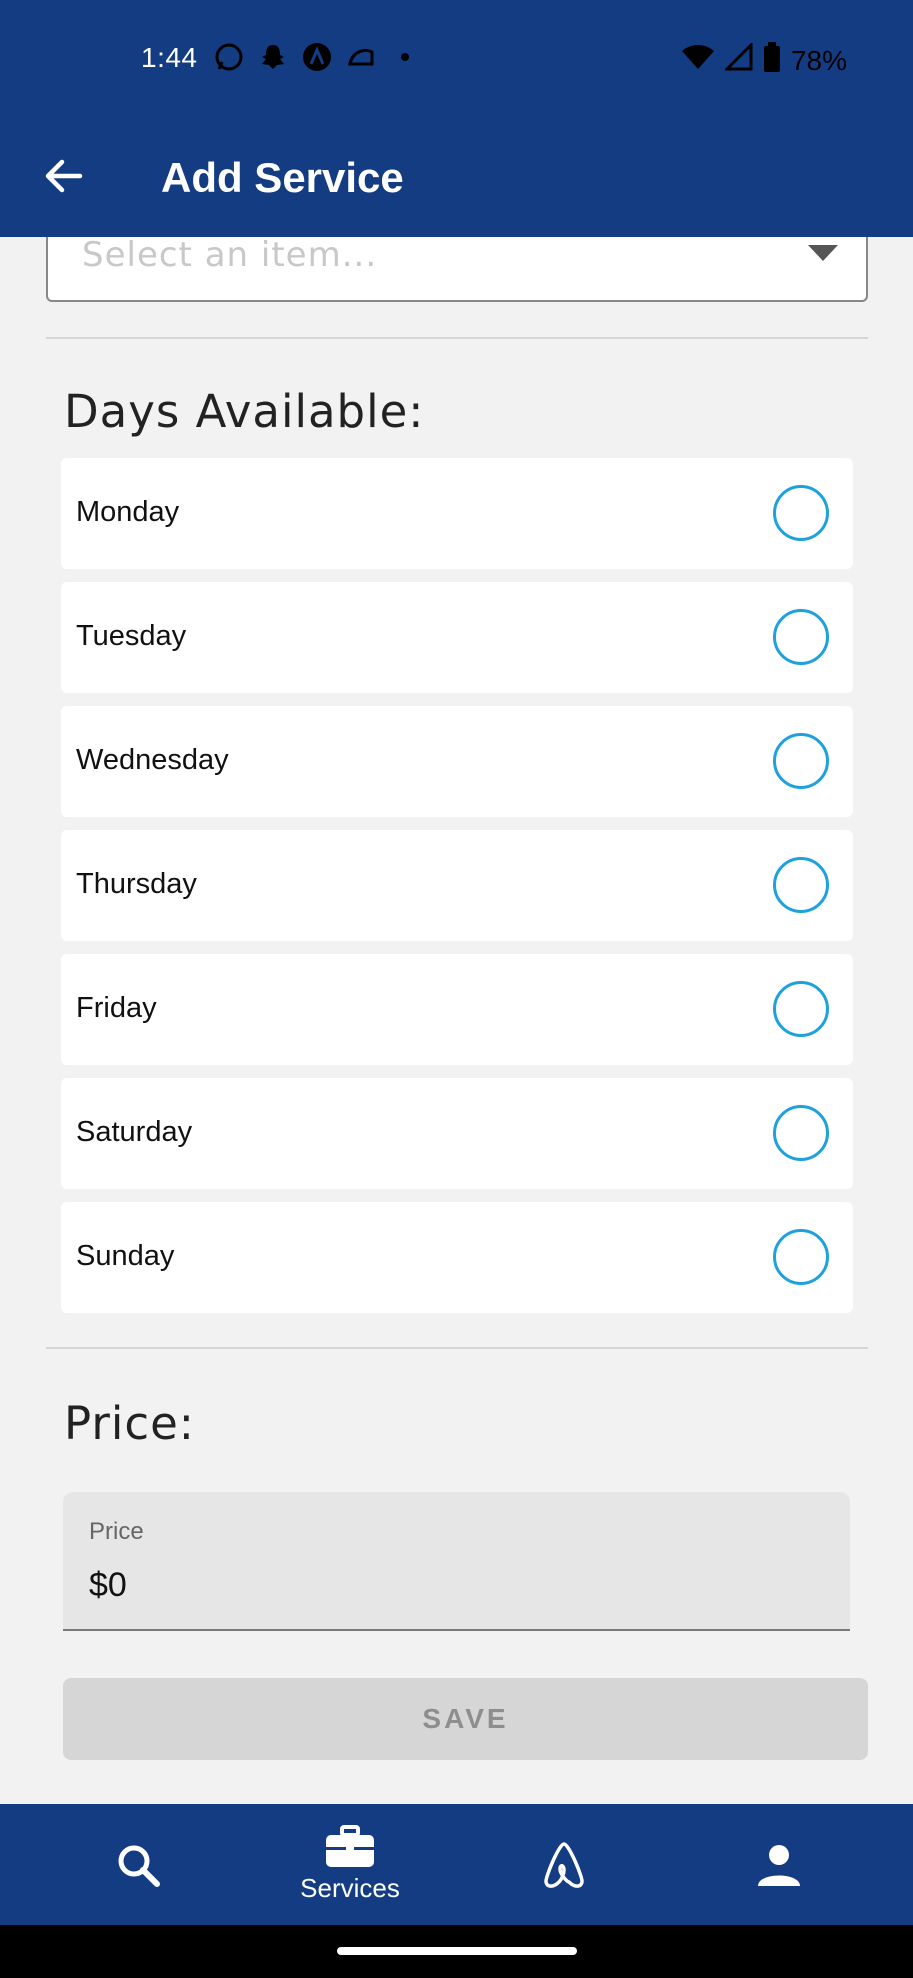 The image size is (913, 1978). I want to click on system-nav-bar, so click(456, 1951).